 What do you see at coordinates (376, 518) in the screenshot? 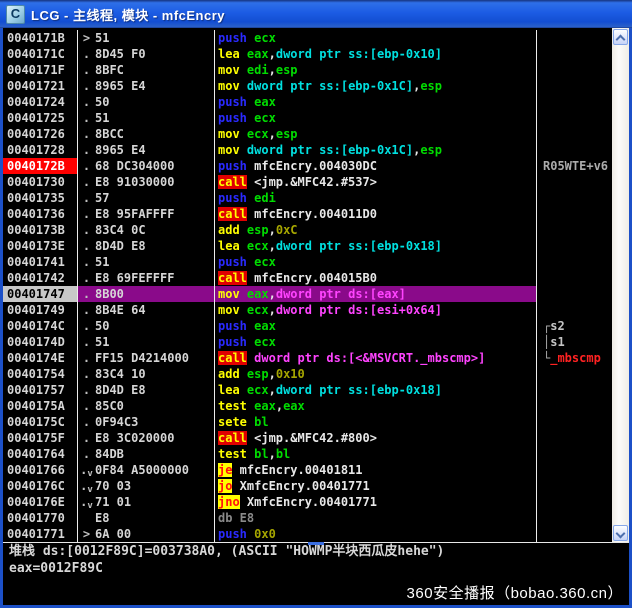
I see `instruction-cell: db E8` at bounding box center [376, 518].